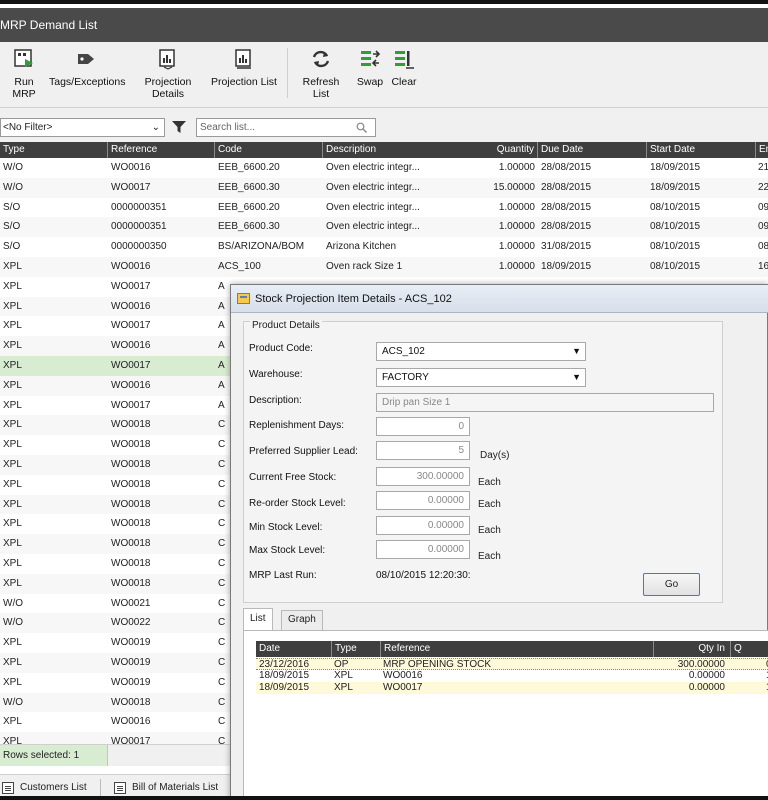  What do you see at coordinates (749, 649) in the screenshot?
I see `column-header-q: Q` at bounding box center [749, 649].